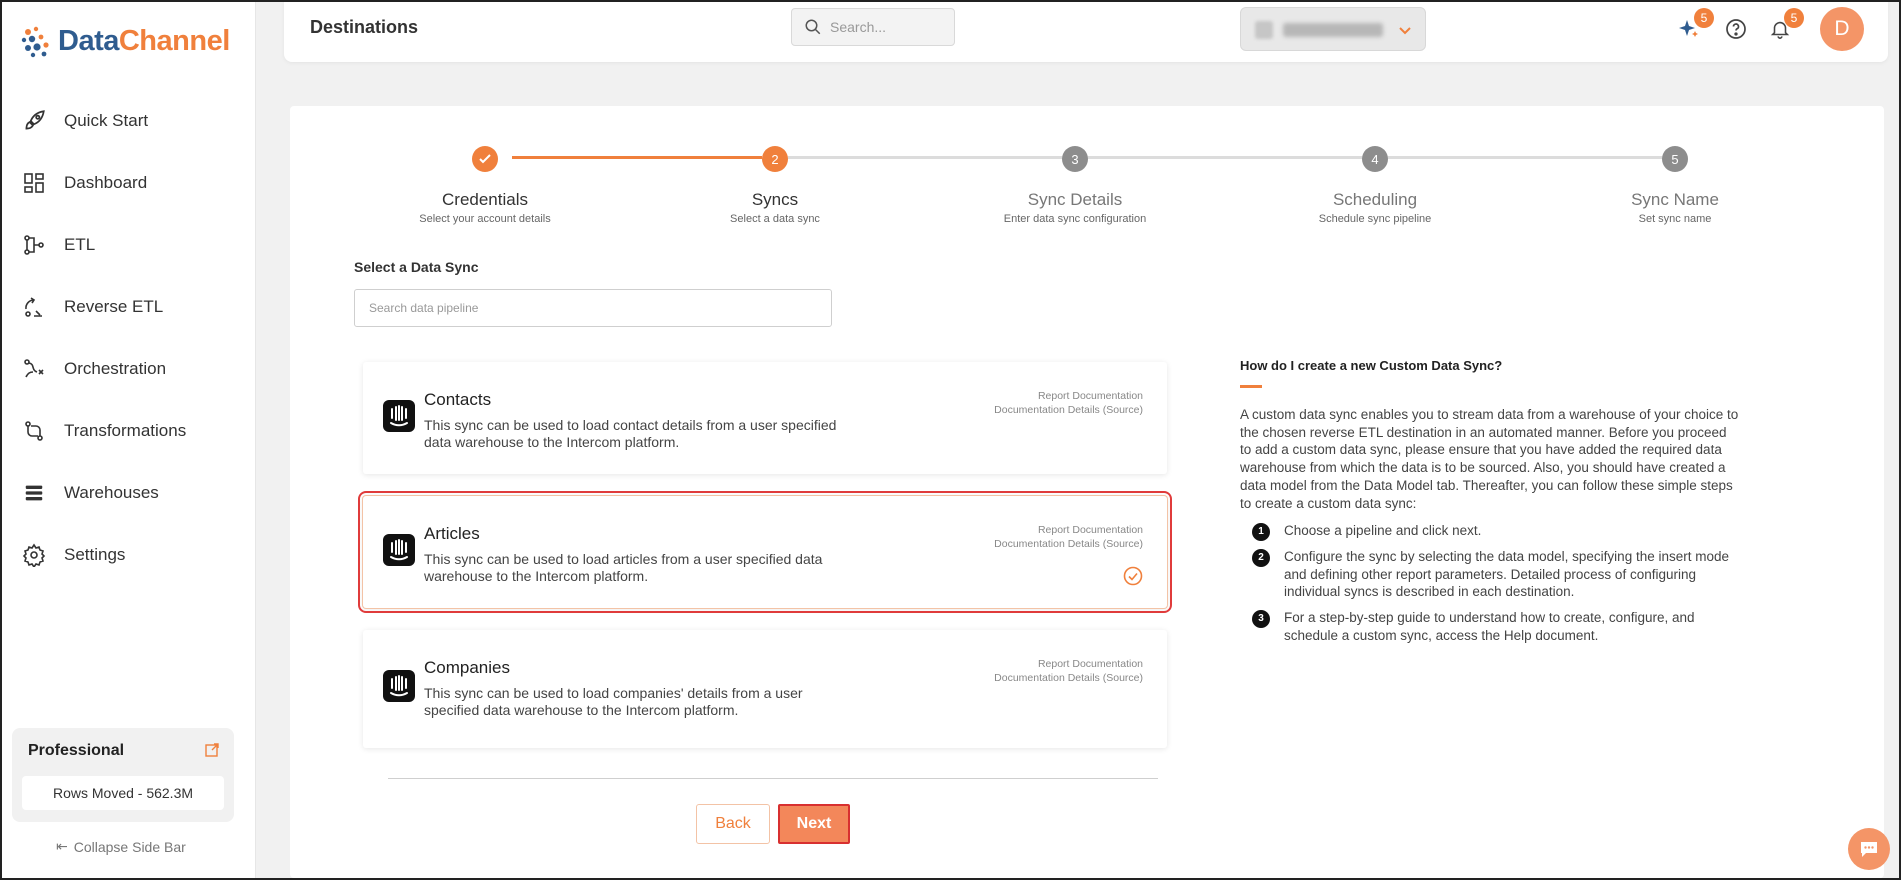 The height and width of the screenshot is (880, 1901). What do you see at coordinates (76, 750) in the screenshot?
I see `plan-title: Professional` at bounding box center [76, 750].